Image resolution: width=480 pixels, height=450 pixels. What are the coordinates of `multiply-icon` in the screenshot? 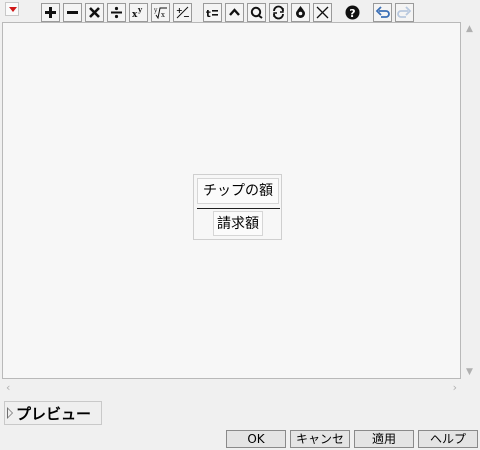 It's located at (94, 12).